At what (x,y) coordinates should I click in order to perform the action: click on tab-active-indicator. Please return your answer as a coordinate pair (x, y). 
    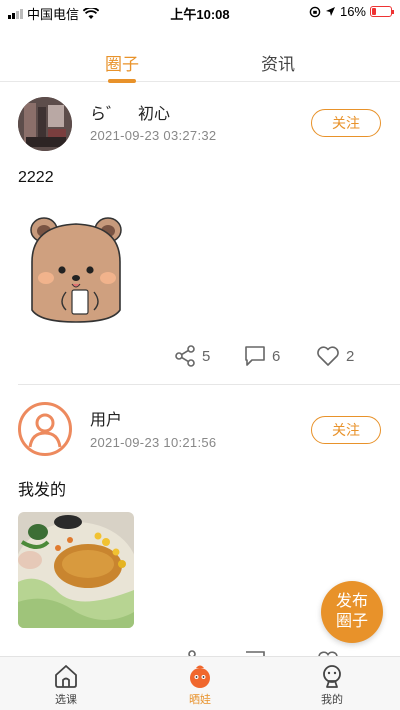
    Looking at the image, I should click on (122, 81).